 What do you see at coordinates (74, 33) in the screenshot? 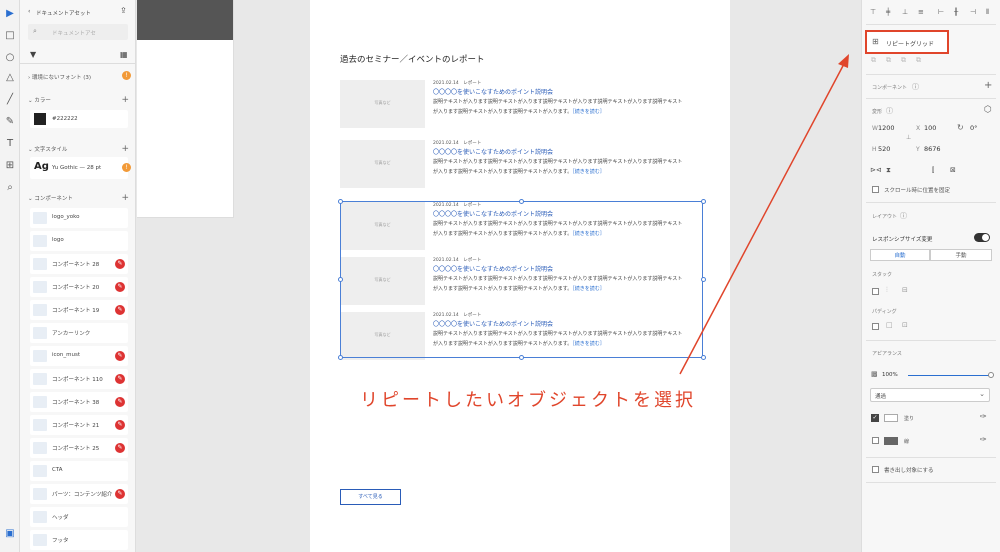
I see `search-input: ドキュメントアセ` at bounding box center [74, 33].